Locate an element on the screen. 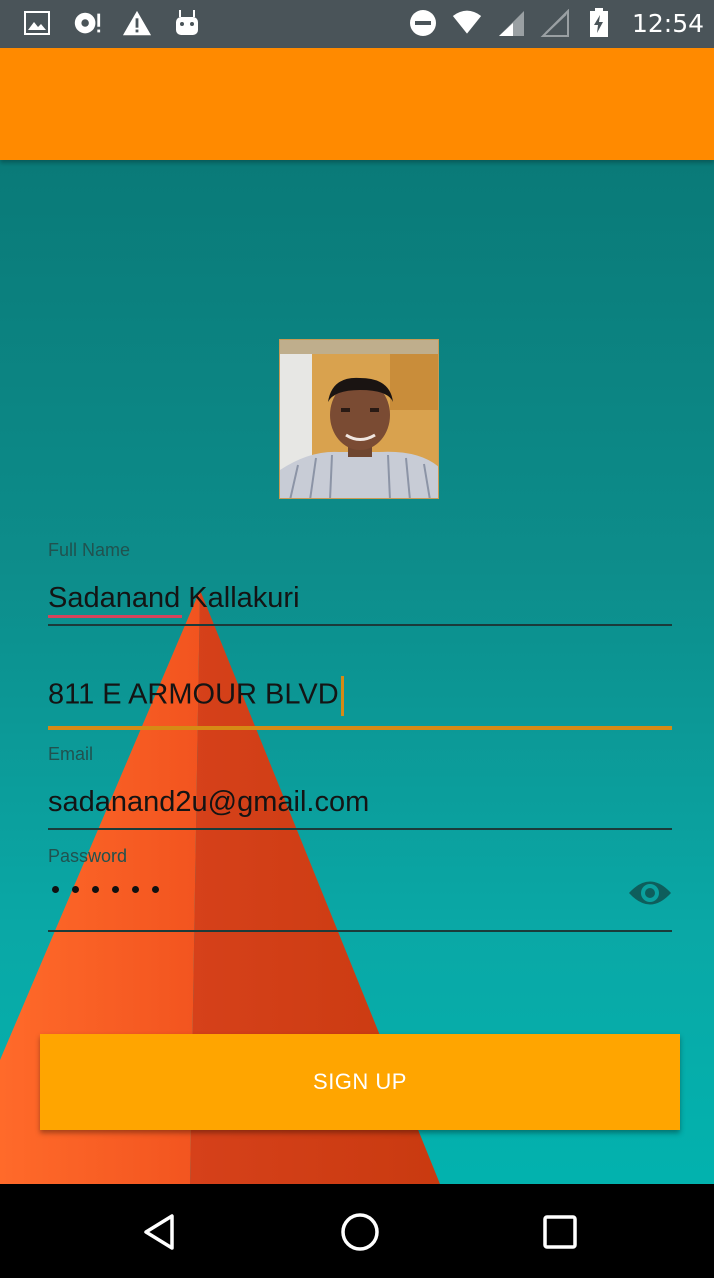 The width and height of the screenshot is (714, 1278). sign-up-button: SIGN UP is located at coordinates (360, 1082).